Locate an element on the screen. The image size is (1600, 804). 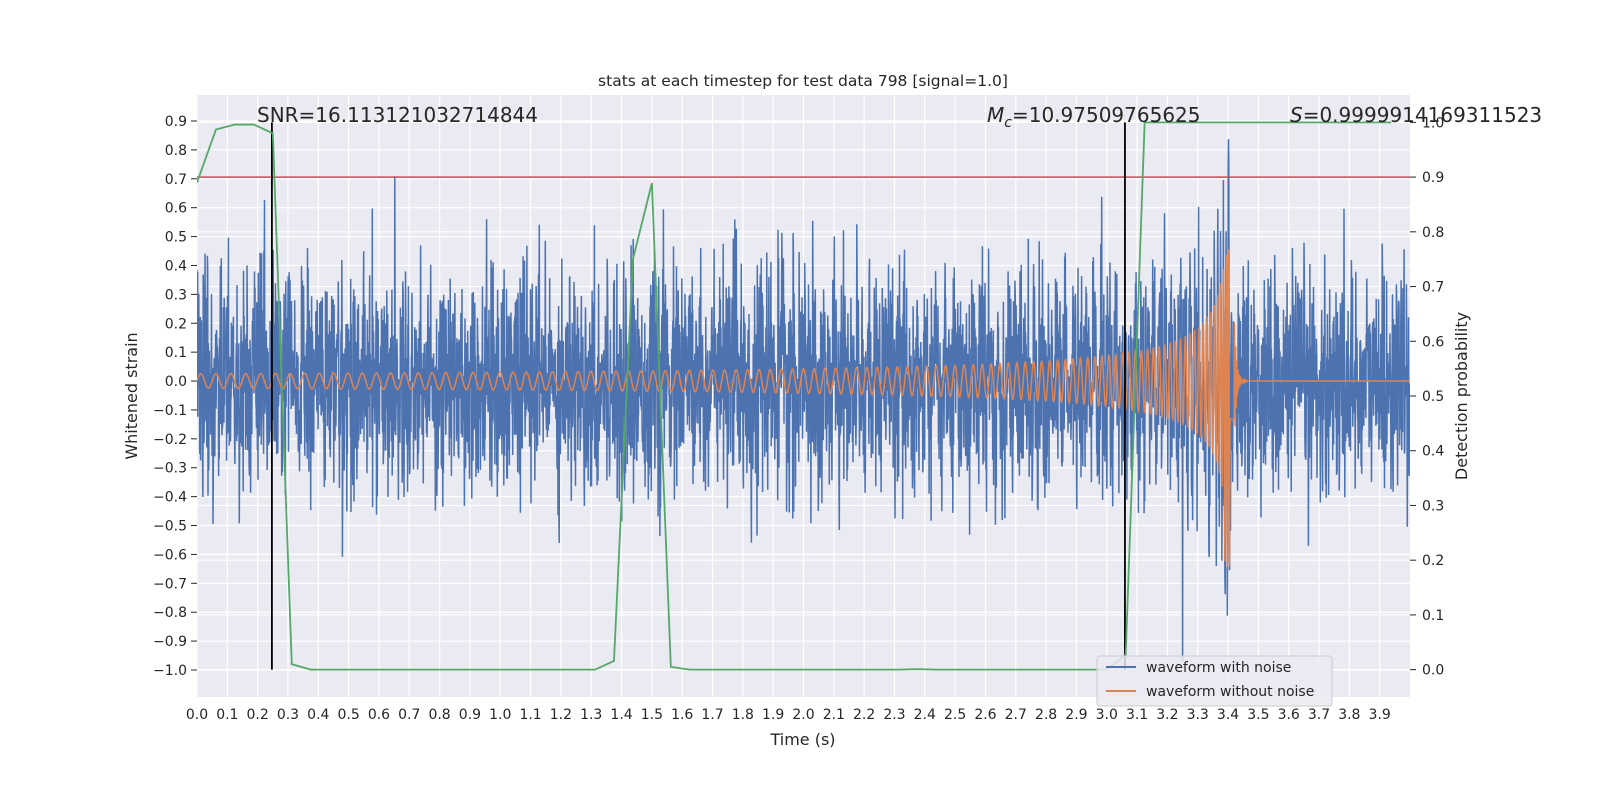
snr-annotation: SNR=16.113121032714844 is located at coordinates (397, 115).